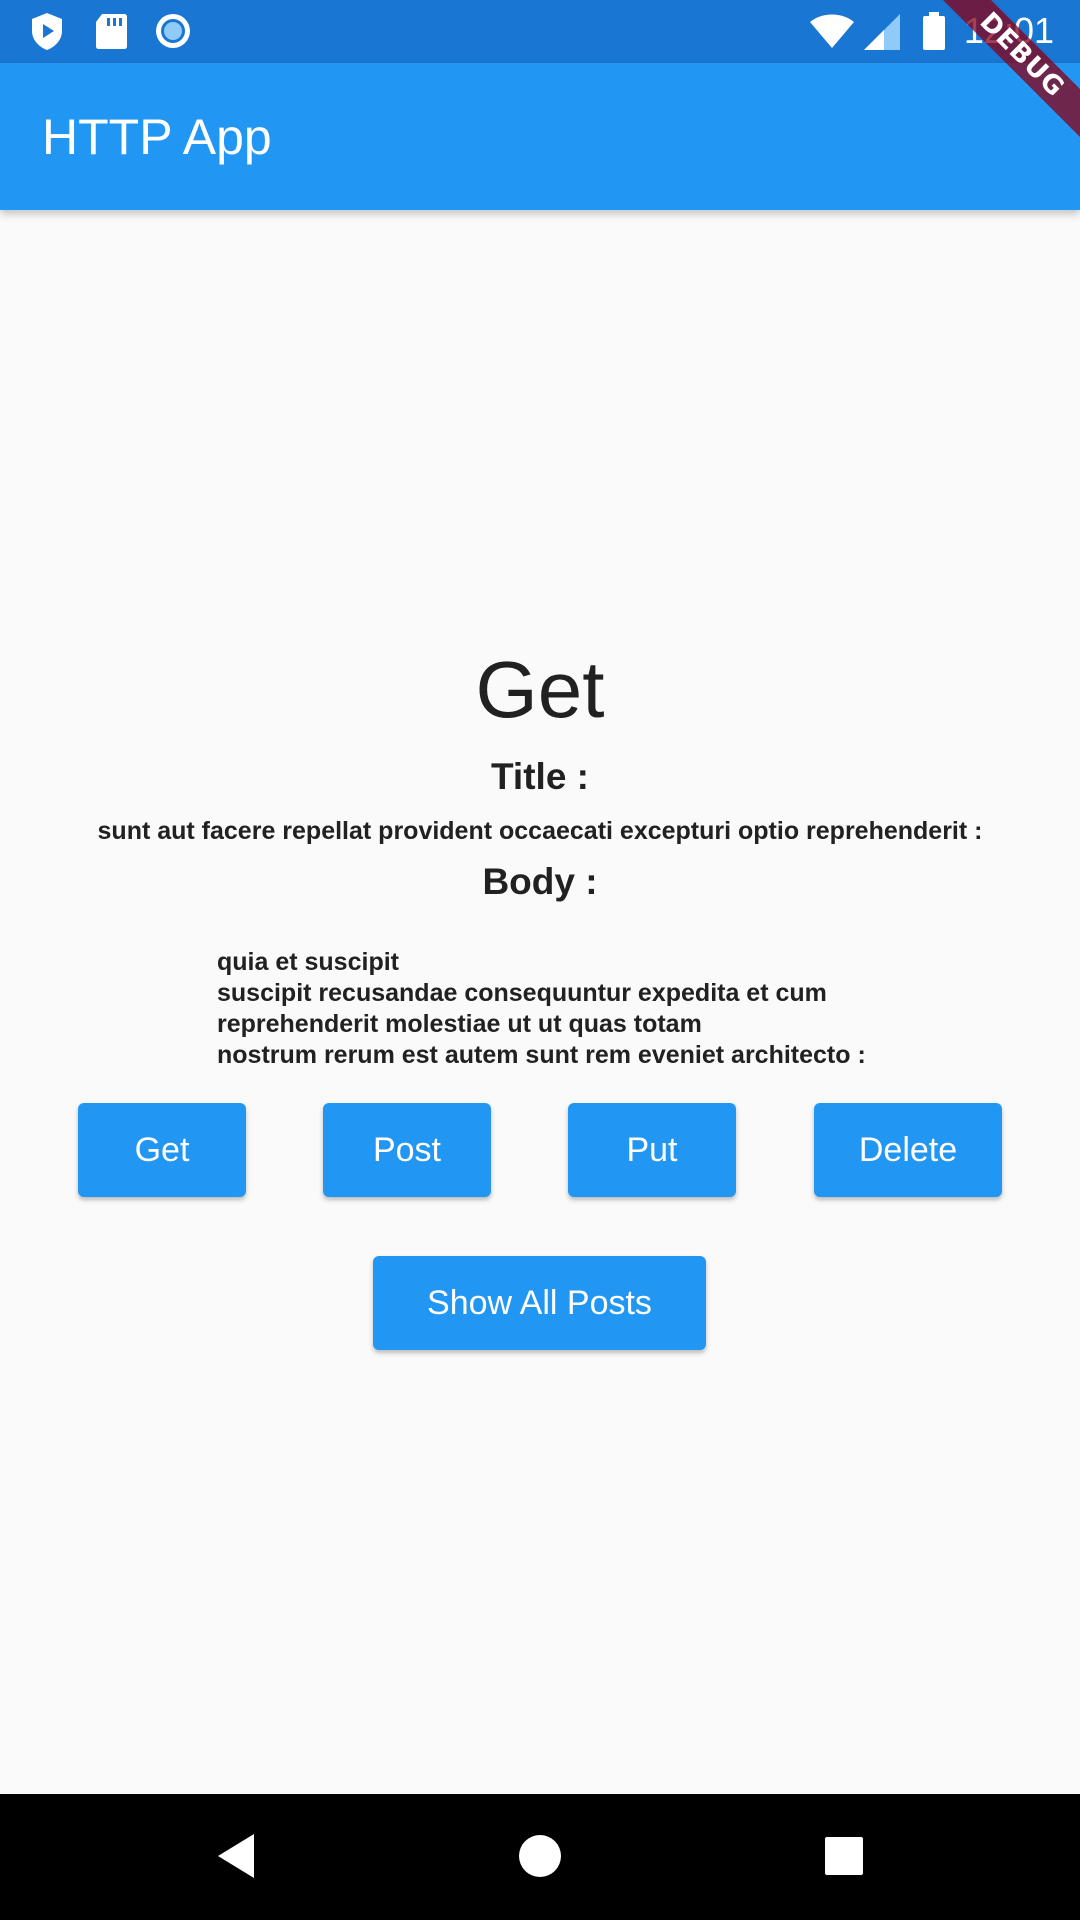  What do you see at coordinates (844, 1856) in the screenshot?
I see `recents-icon` at bounding box center [844, 1856].